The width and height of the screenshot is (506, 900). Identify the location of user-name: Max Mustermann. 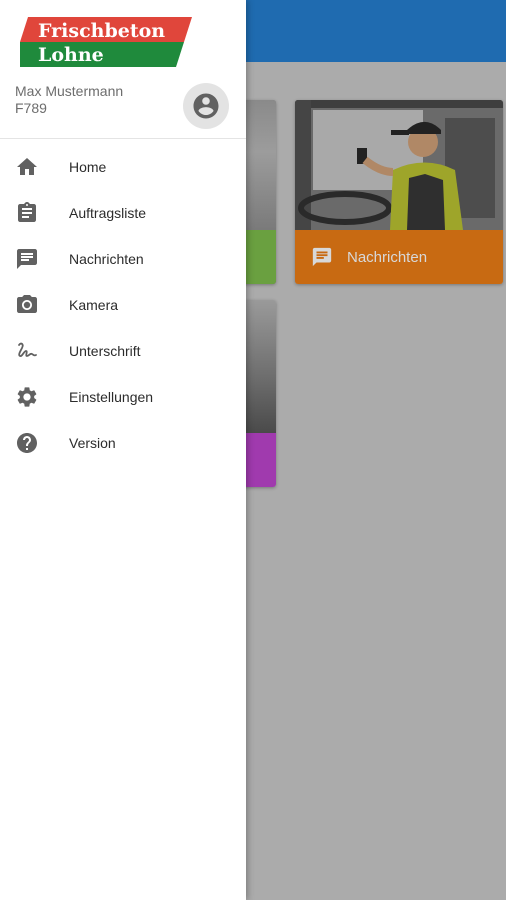
(69, 91).